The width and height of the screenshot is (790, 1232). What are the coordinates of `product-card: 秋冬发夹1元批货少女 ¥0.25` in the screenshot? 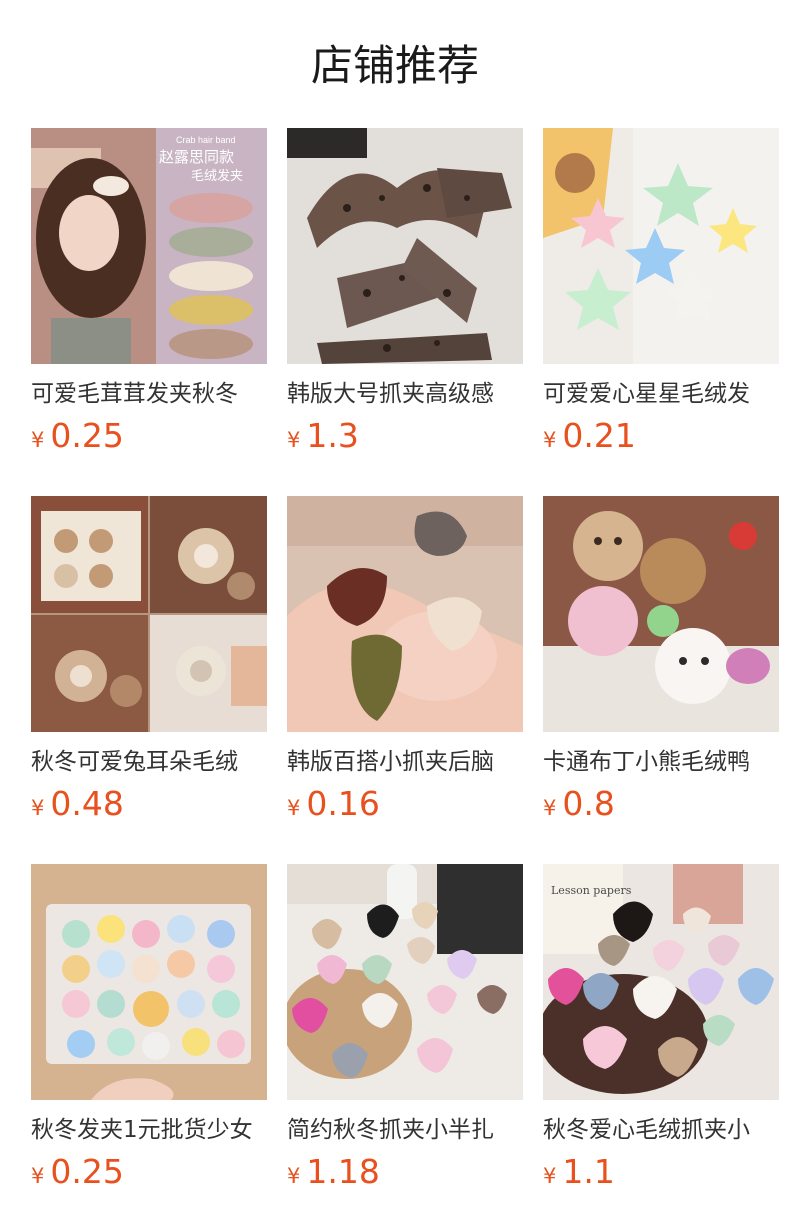 It's located at (149, 1029).